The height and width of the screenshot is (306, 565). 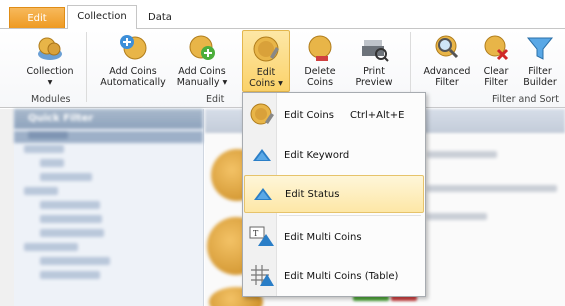 I want to click on filter-builder-label2: Builder, so click(x=540, y=82).